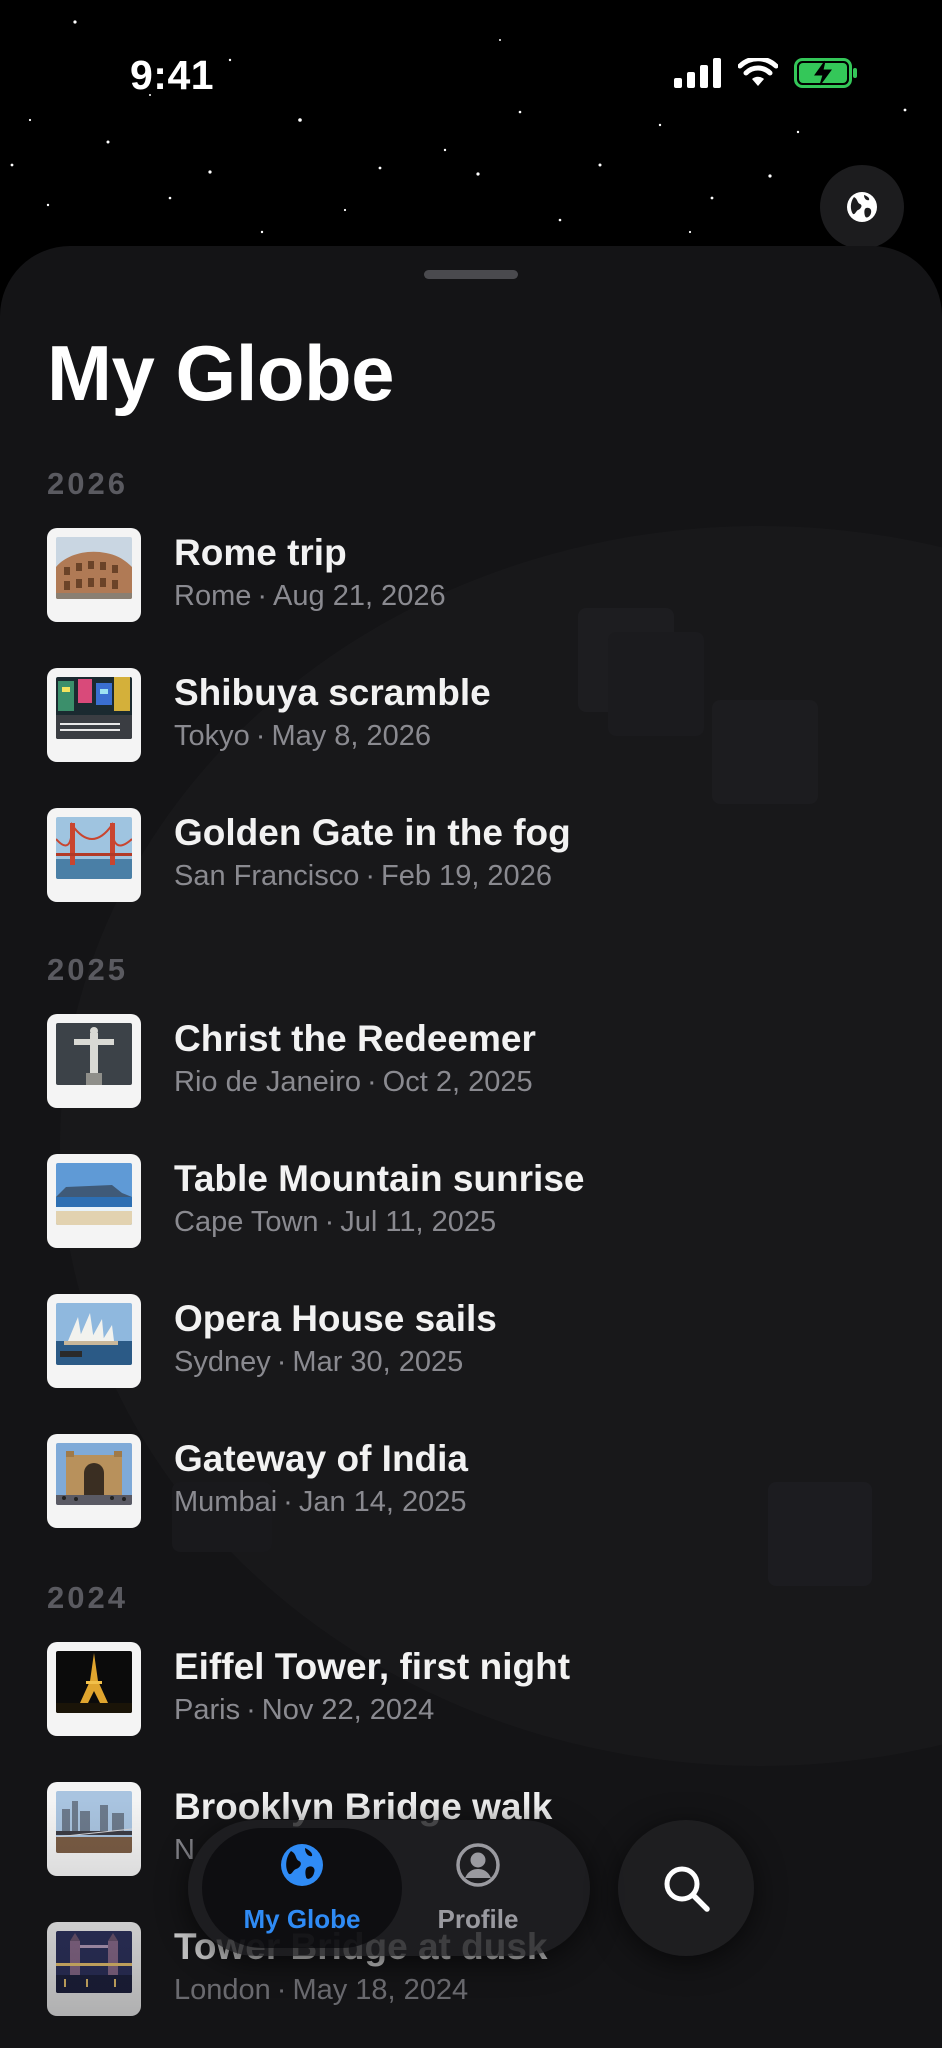 The height and width of the screenshot is (2048, 942). I want to click on memory-subtitle: Tokyo · May 8, 2026, so click(302, 736).